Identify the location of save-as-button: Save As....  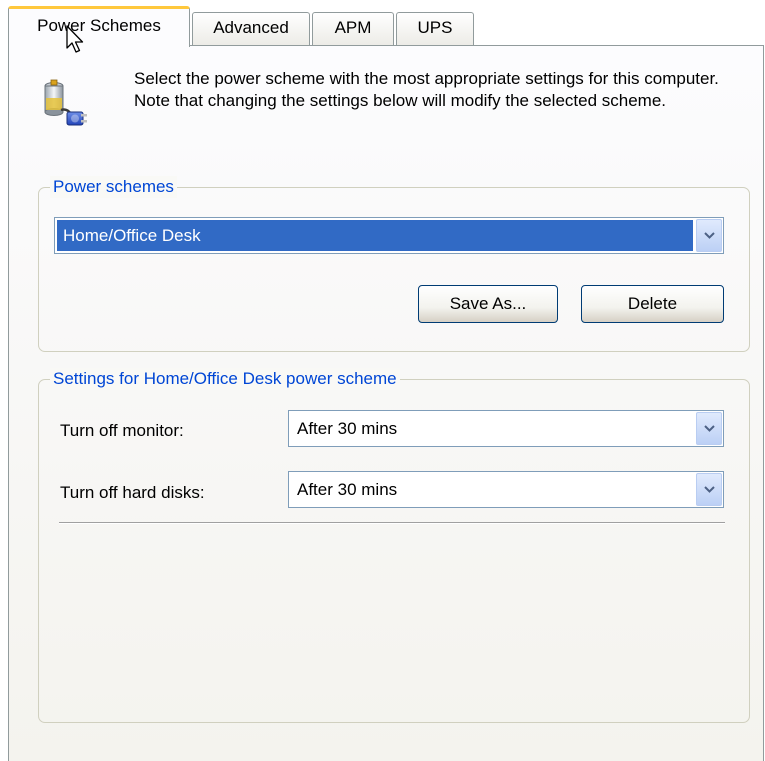
(488, 304).